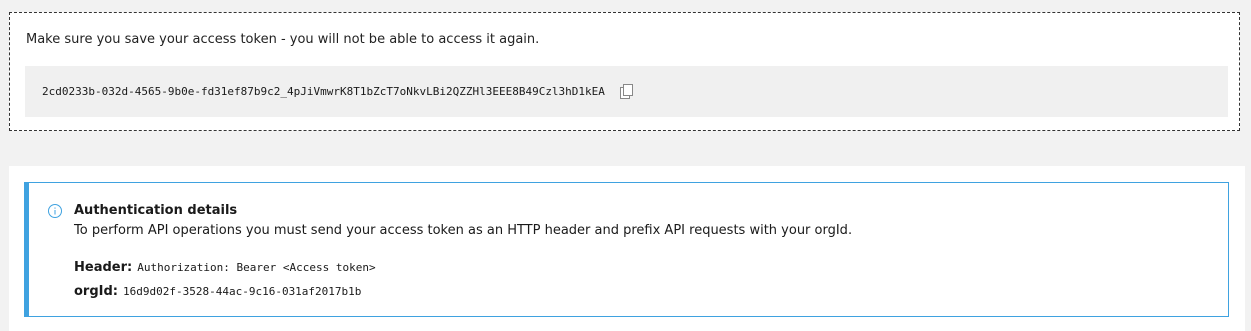 The image size is (1251, 331). Describe the element at coordinates (103, 267) in the screenshot. I see `header-label: Header:` at that location.